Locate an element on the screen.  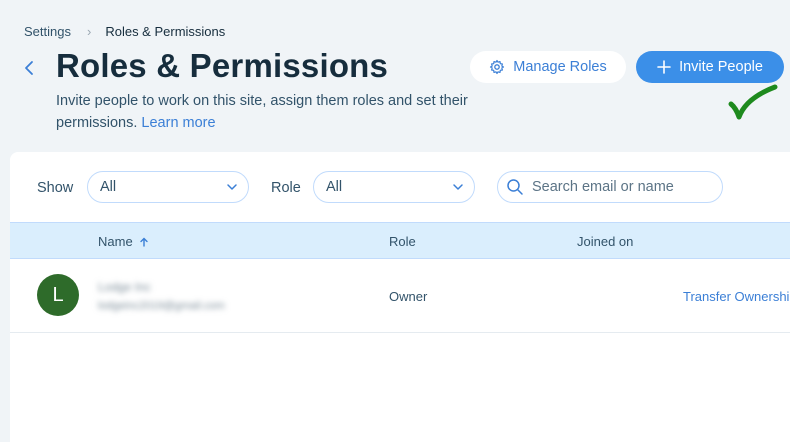
transfer-ownership-link: Transfer Ownership is located at coordinates (736, 296).